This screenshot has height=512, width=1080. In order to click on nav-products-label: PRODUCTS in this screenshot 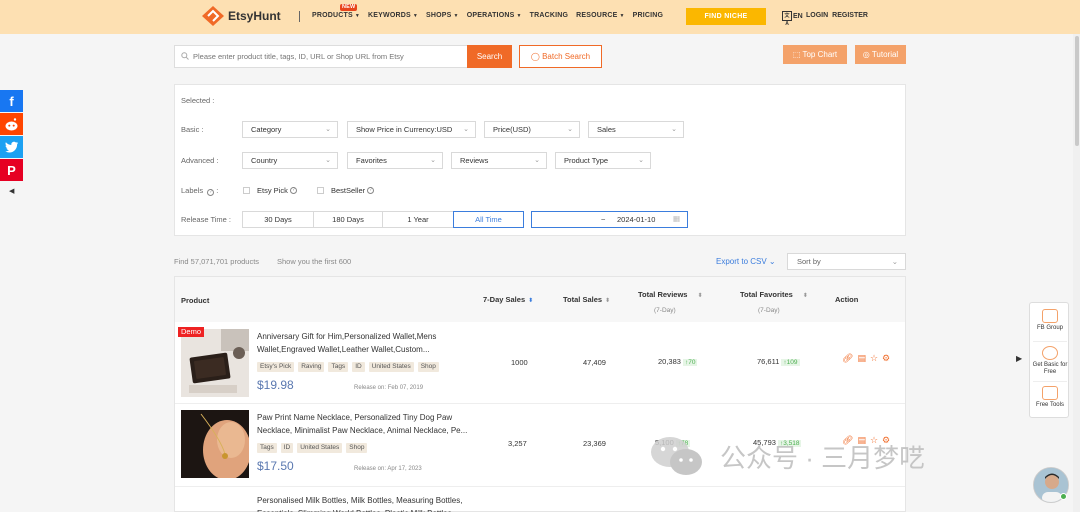, I will do `click(332, 15)`.